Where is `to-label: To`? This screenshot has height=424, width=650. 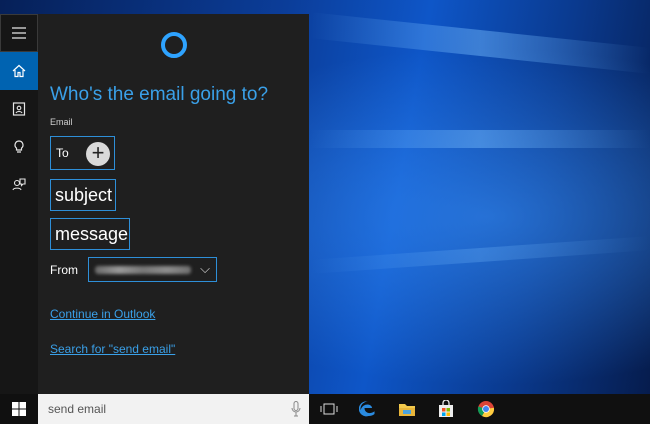 to-label: To is located at coordinates (62, 153).